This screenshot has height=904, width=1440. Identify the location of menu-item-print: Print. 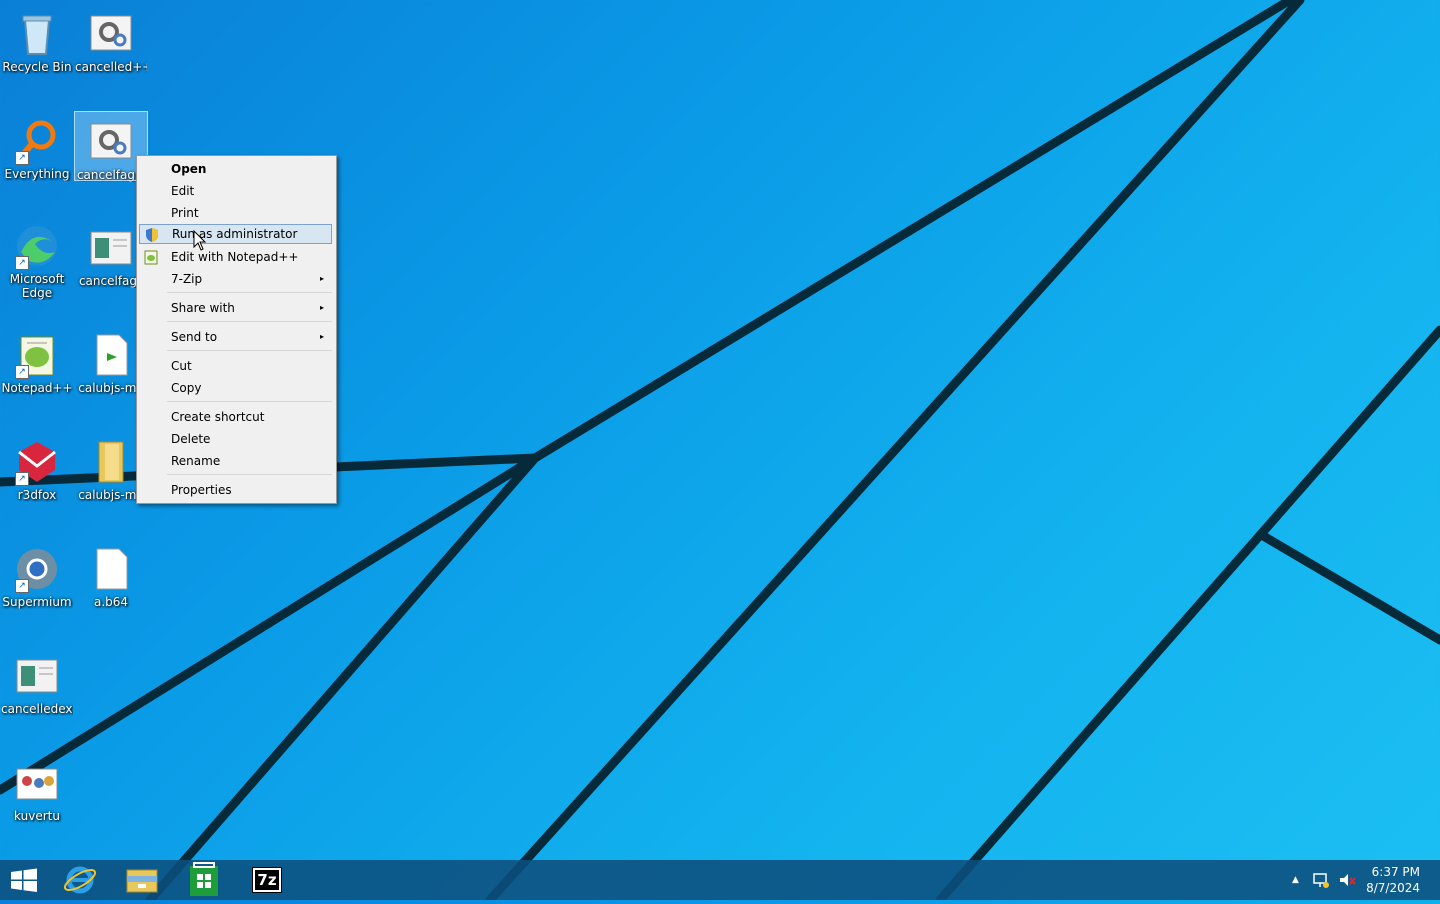
(235, 213).